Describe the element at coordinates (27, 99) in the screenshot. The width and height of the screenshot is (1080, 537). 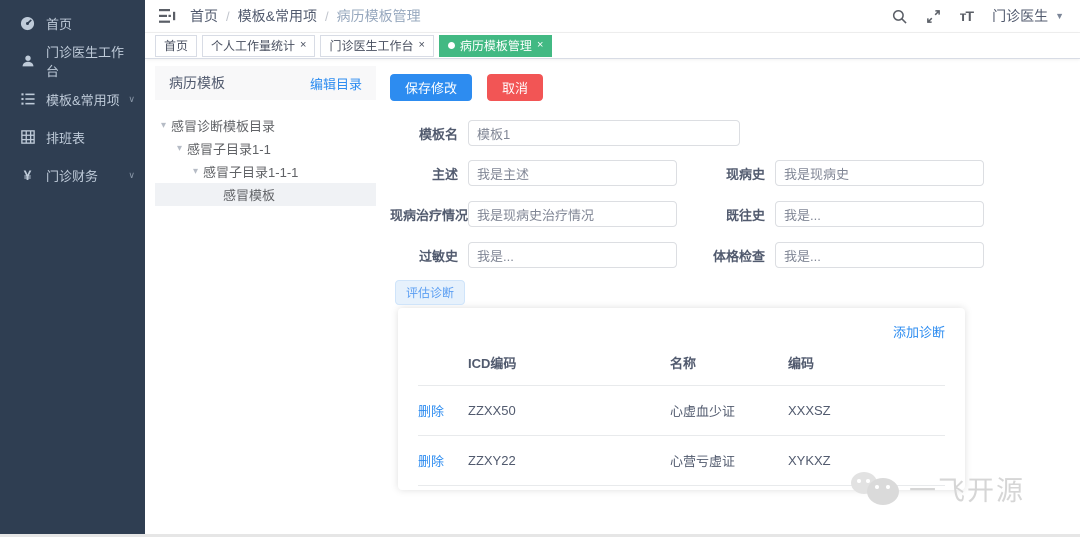
I see `template-items-icon` at that location.